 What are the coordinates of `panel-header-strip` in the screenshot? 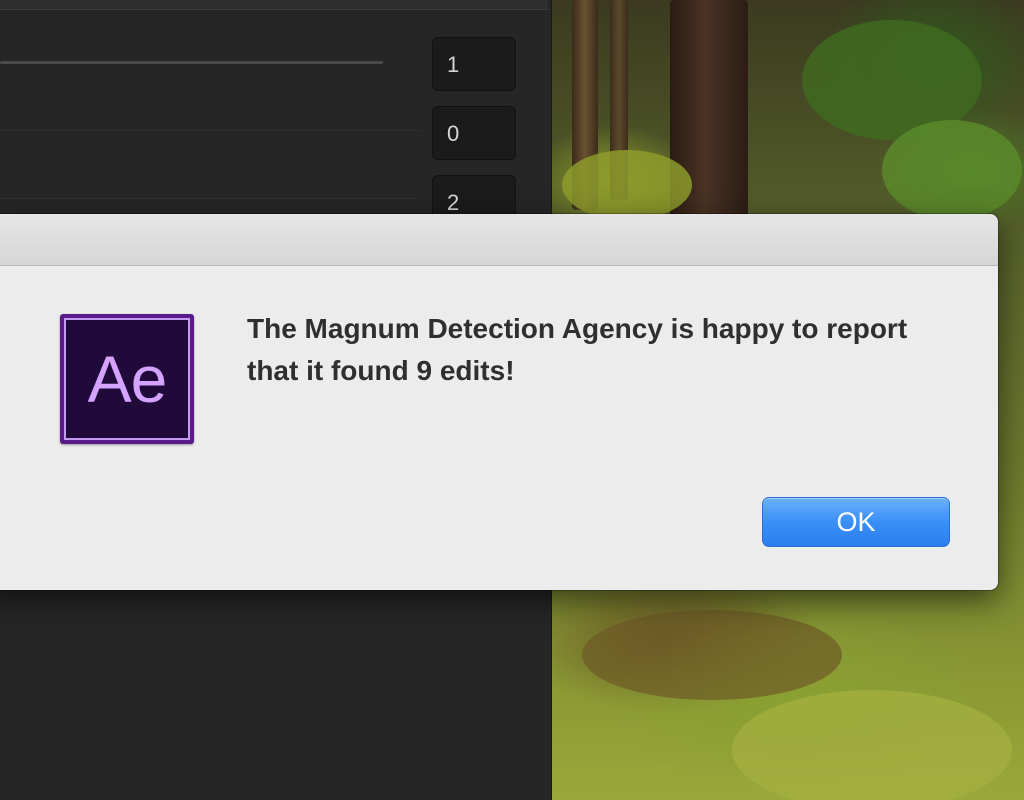 It's located at (274, 5).